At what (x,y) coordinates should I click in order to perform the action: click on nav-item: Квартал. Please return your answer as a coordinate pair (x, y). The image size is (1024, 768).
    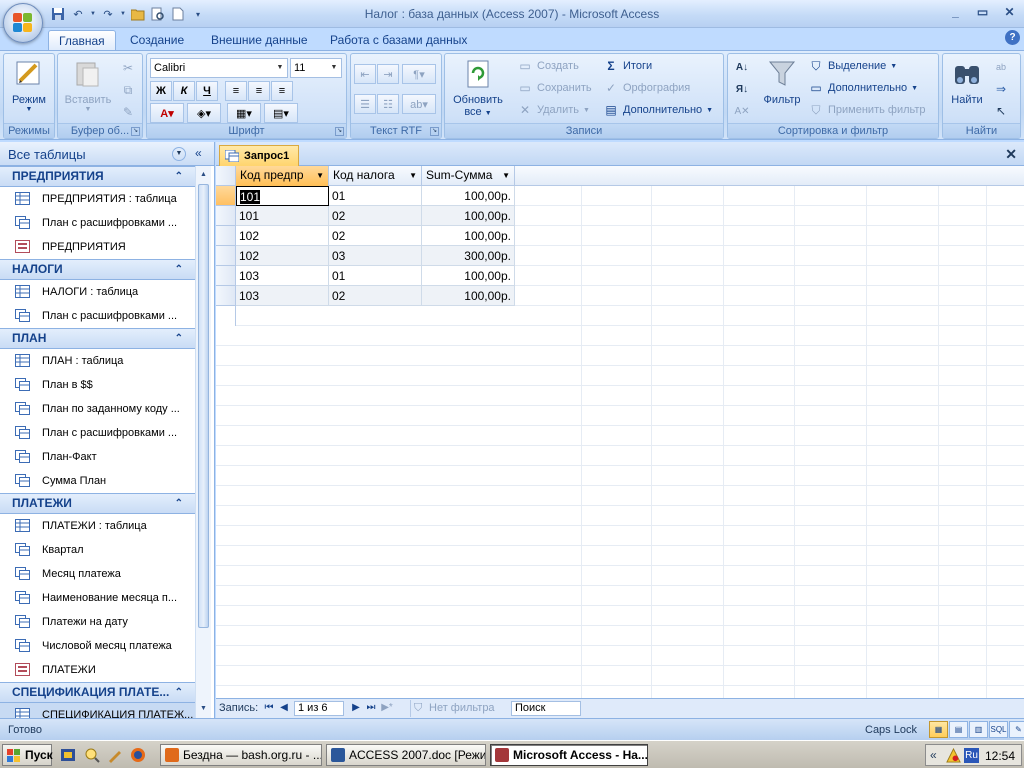
    Looking at the image, I should click on (97, 550).